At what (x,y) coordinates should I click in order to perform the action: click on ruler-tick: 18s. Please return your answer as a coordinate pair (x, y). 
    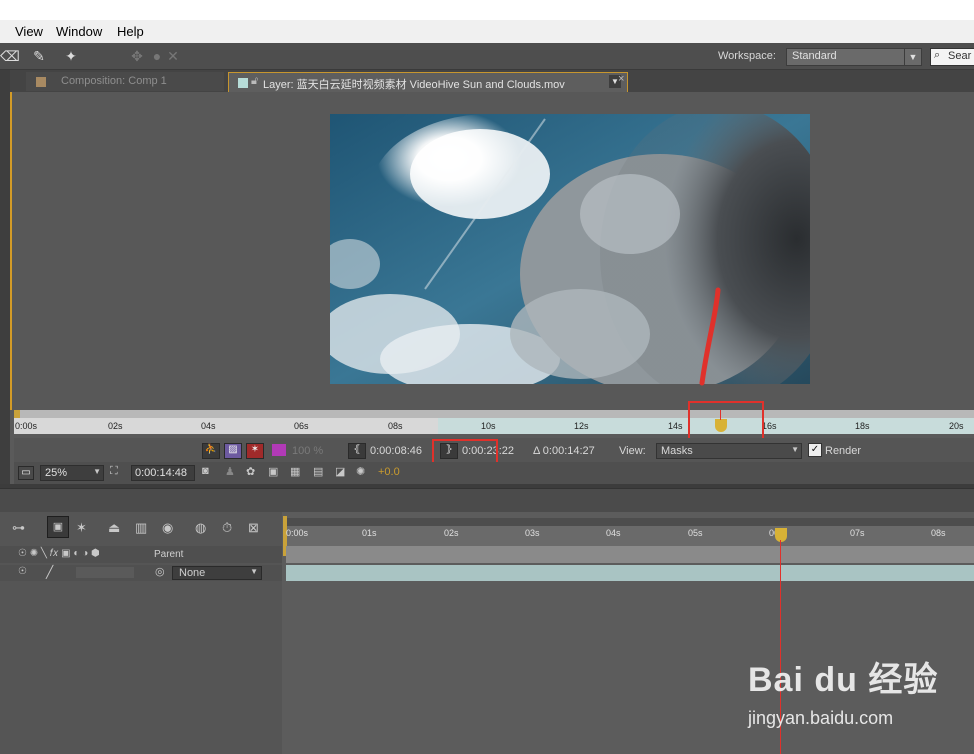
    Looking at the image, I should click on (862, 426).